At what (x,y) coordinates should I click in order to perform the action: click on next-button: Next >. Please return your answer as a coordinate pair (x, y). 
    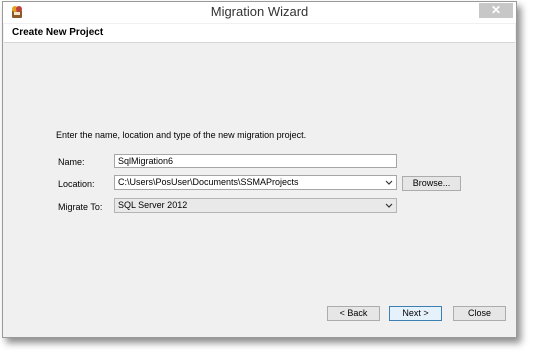
    Looking at the image, I should click on (415, 313).